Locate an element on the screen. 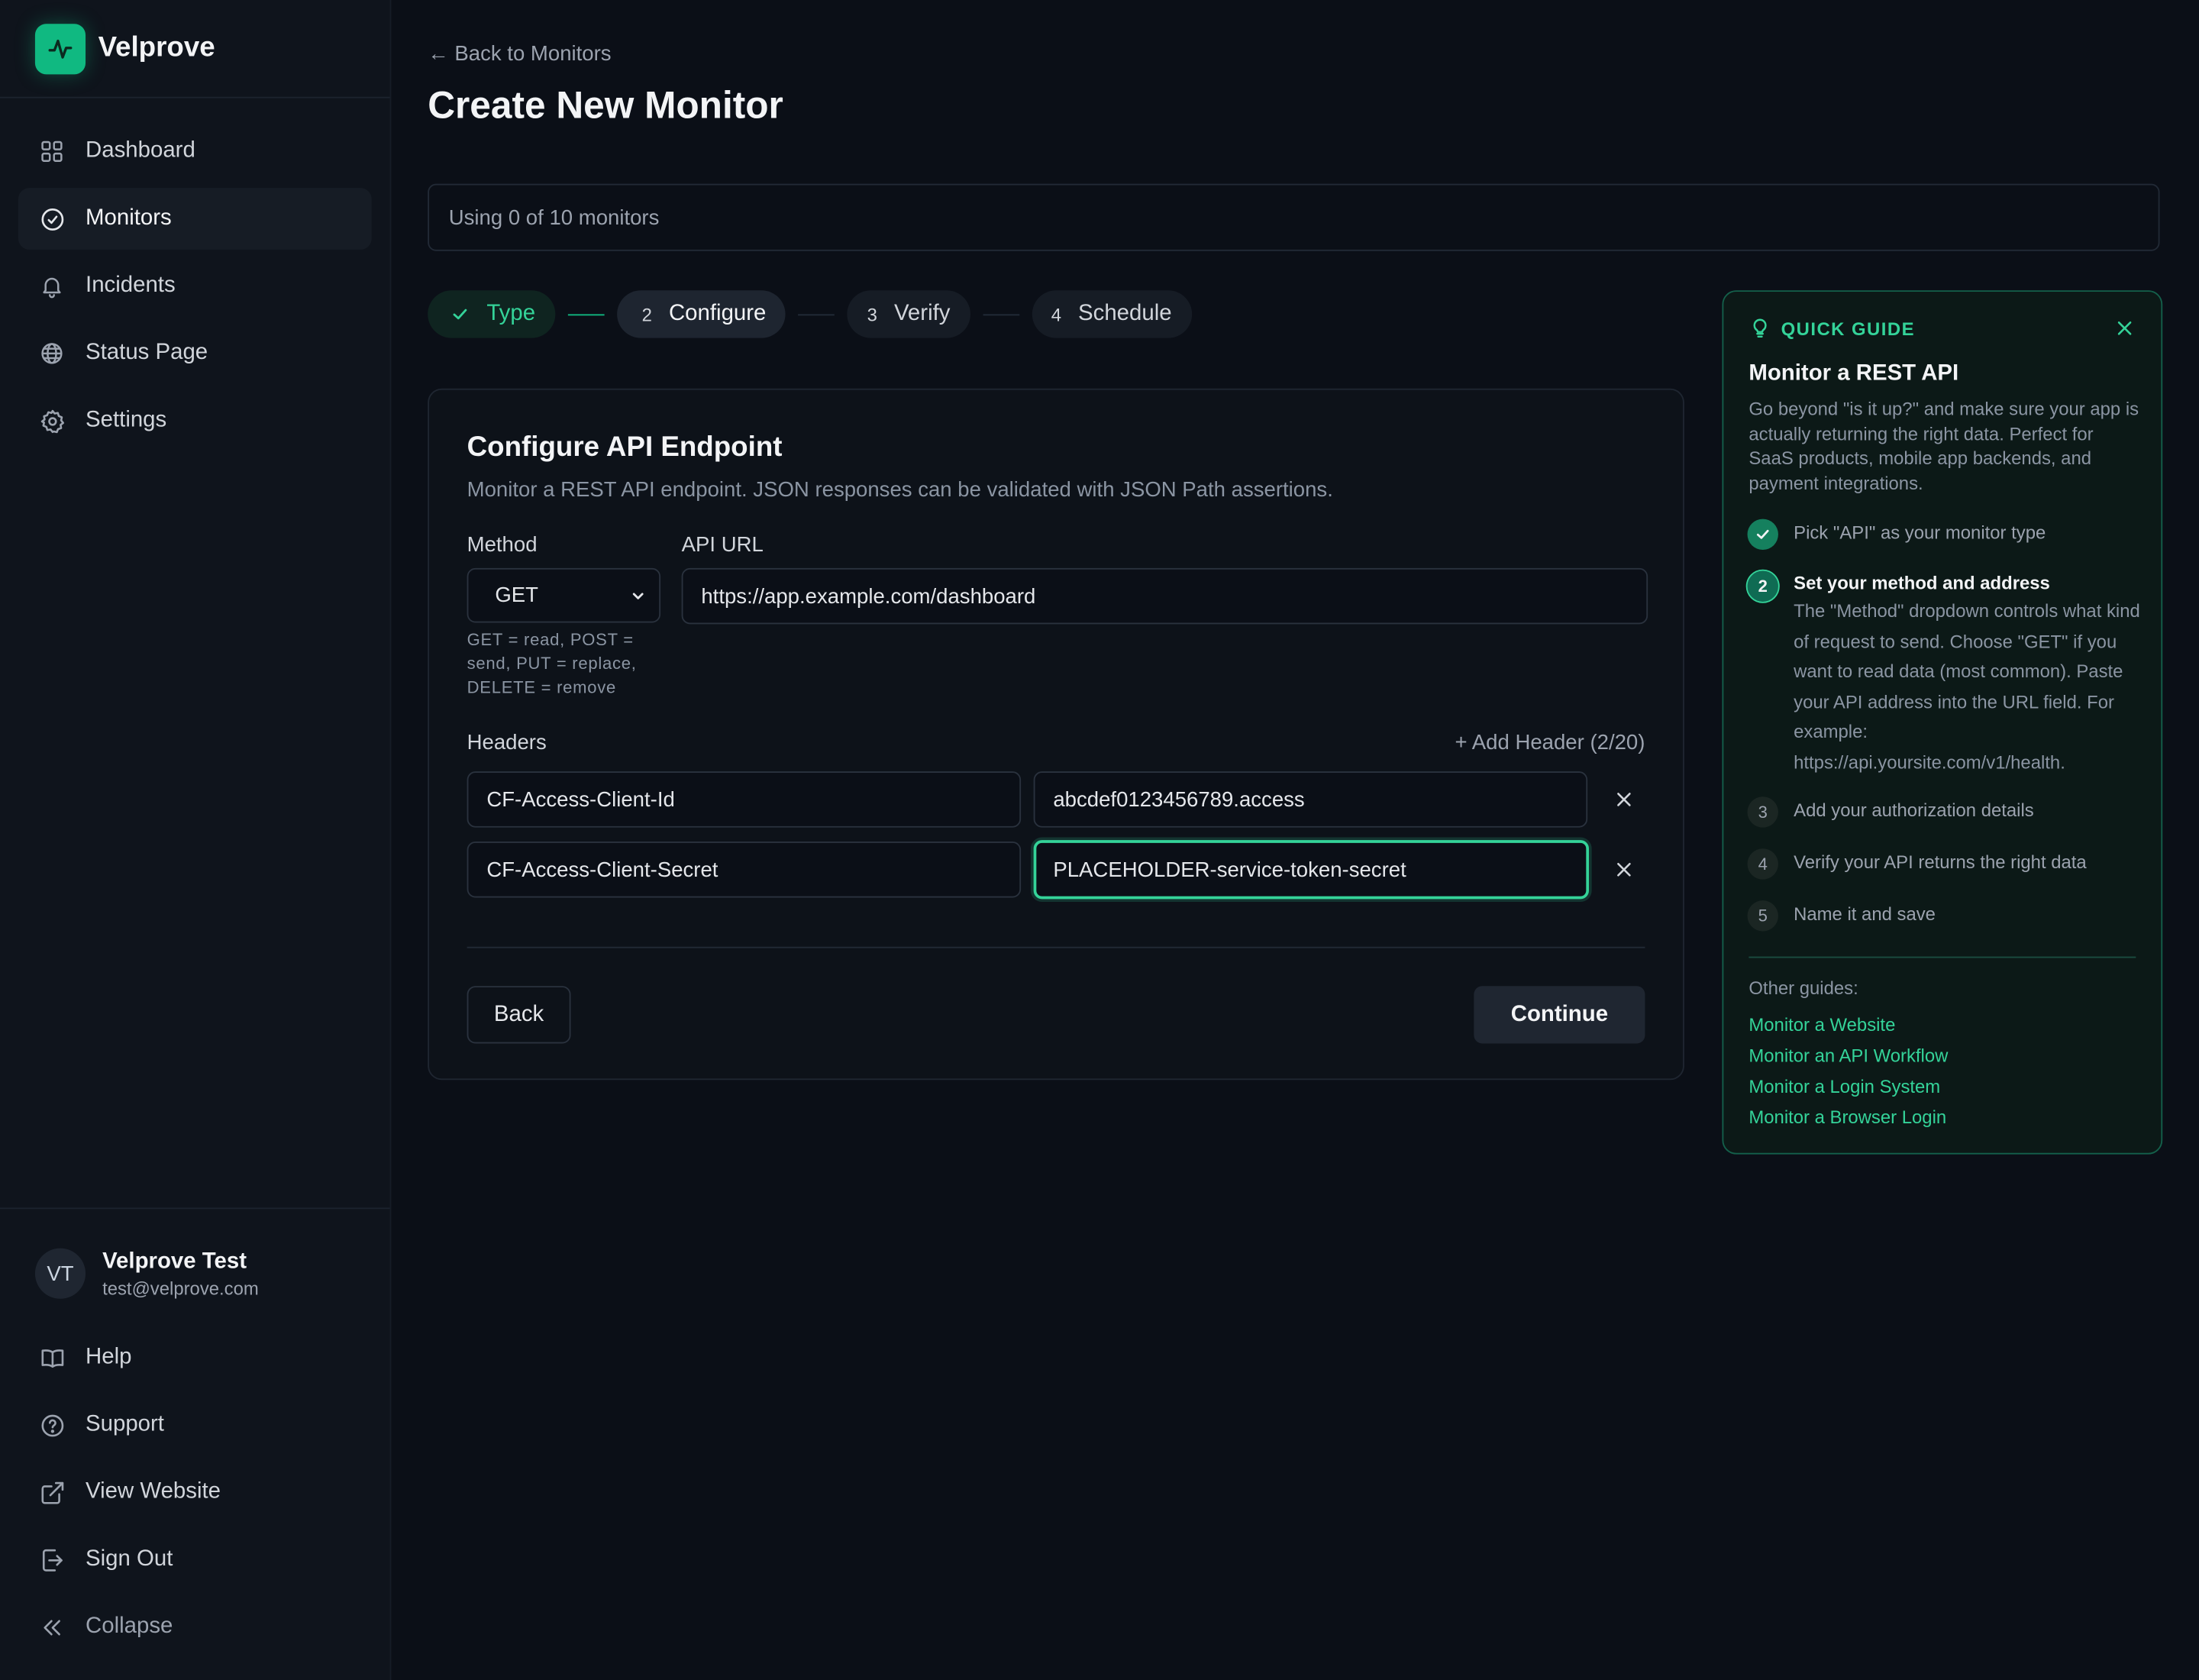  sidebar-item-label: Settings is located at coordinates (127, 420).